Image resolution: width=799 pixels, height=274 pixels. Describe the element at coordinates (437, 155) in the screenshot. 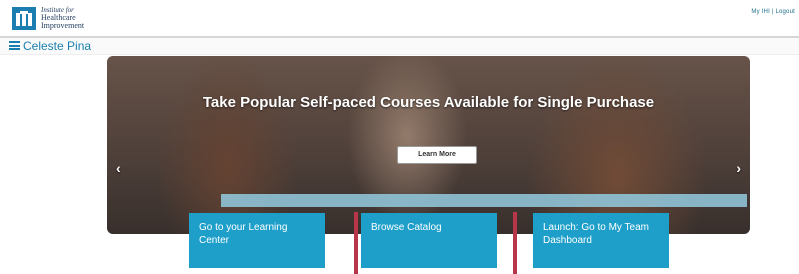

I see `learn-more-button: Learn More` at that location.